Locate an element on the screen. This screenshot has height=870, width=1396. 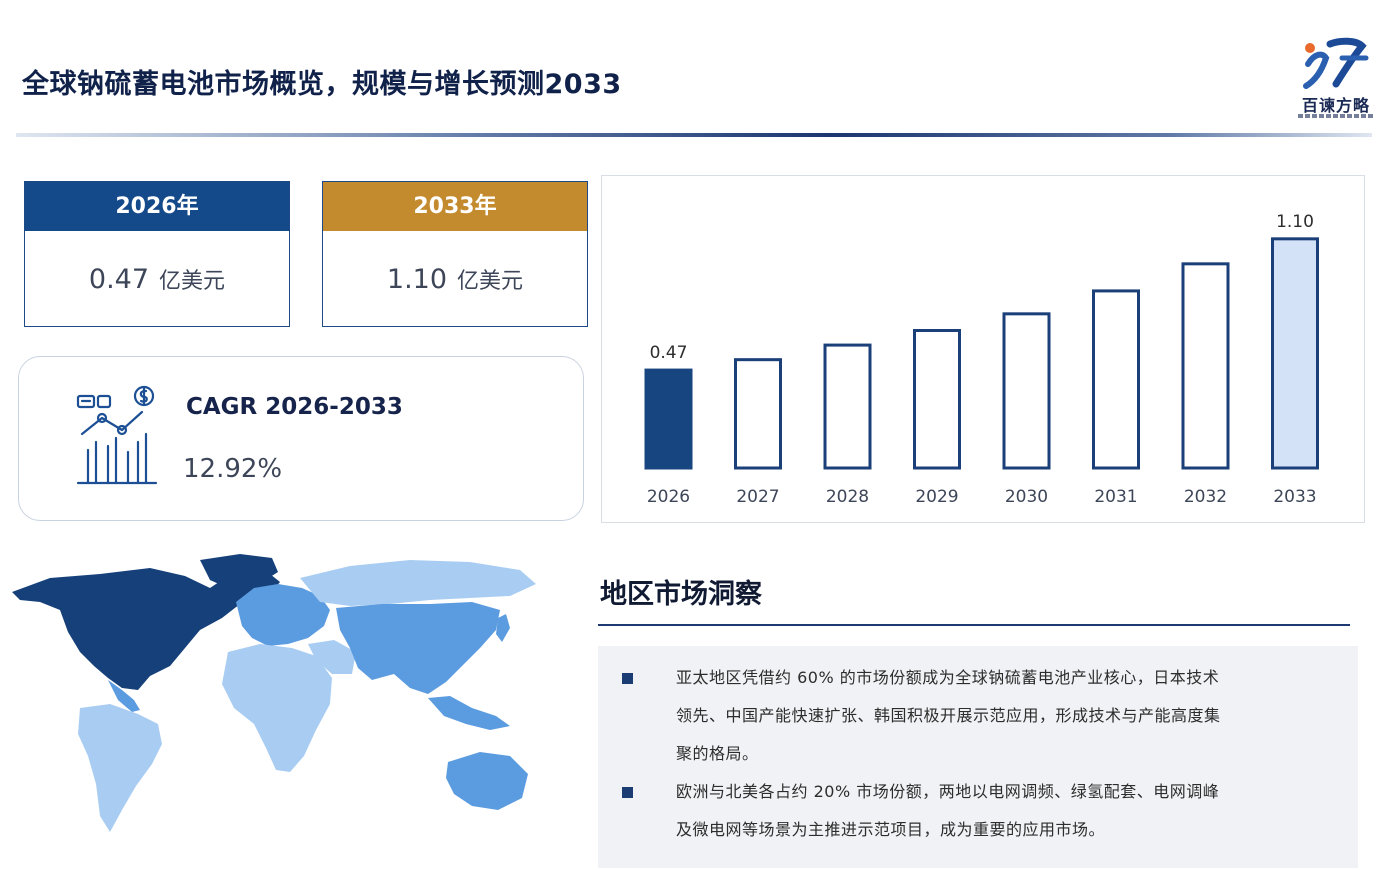
map-region-russia is located at coordinates (418, 583).